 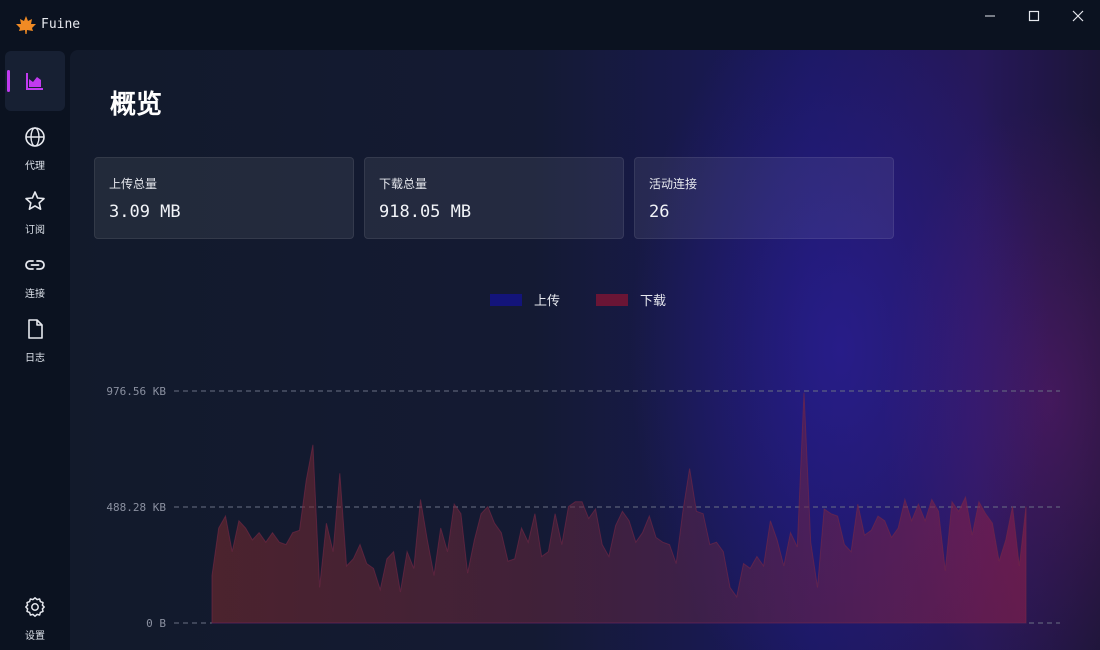 I want to click on star-icon, so click(x=35, y=200).